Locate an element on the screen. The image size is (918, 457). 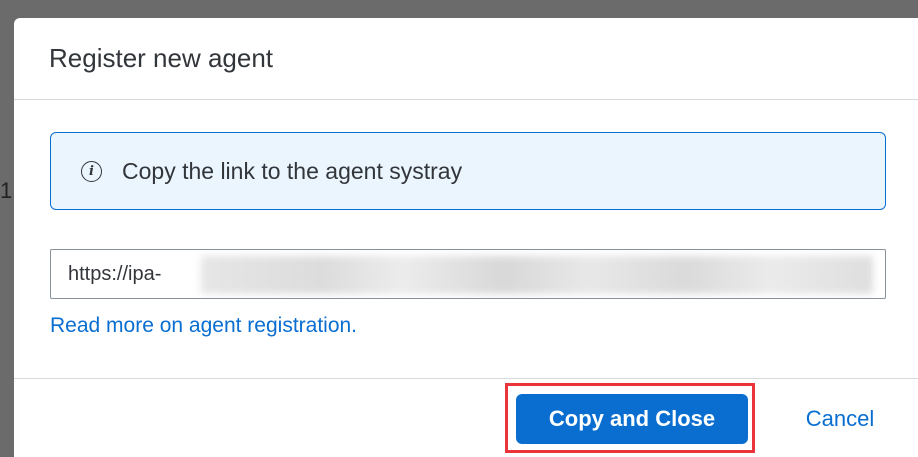
read-more-link: Read more on agent registration. is located at coordinates (203, 326).